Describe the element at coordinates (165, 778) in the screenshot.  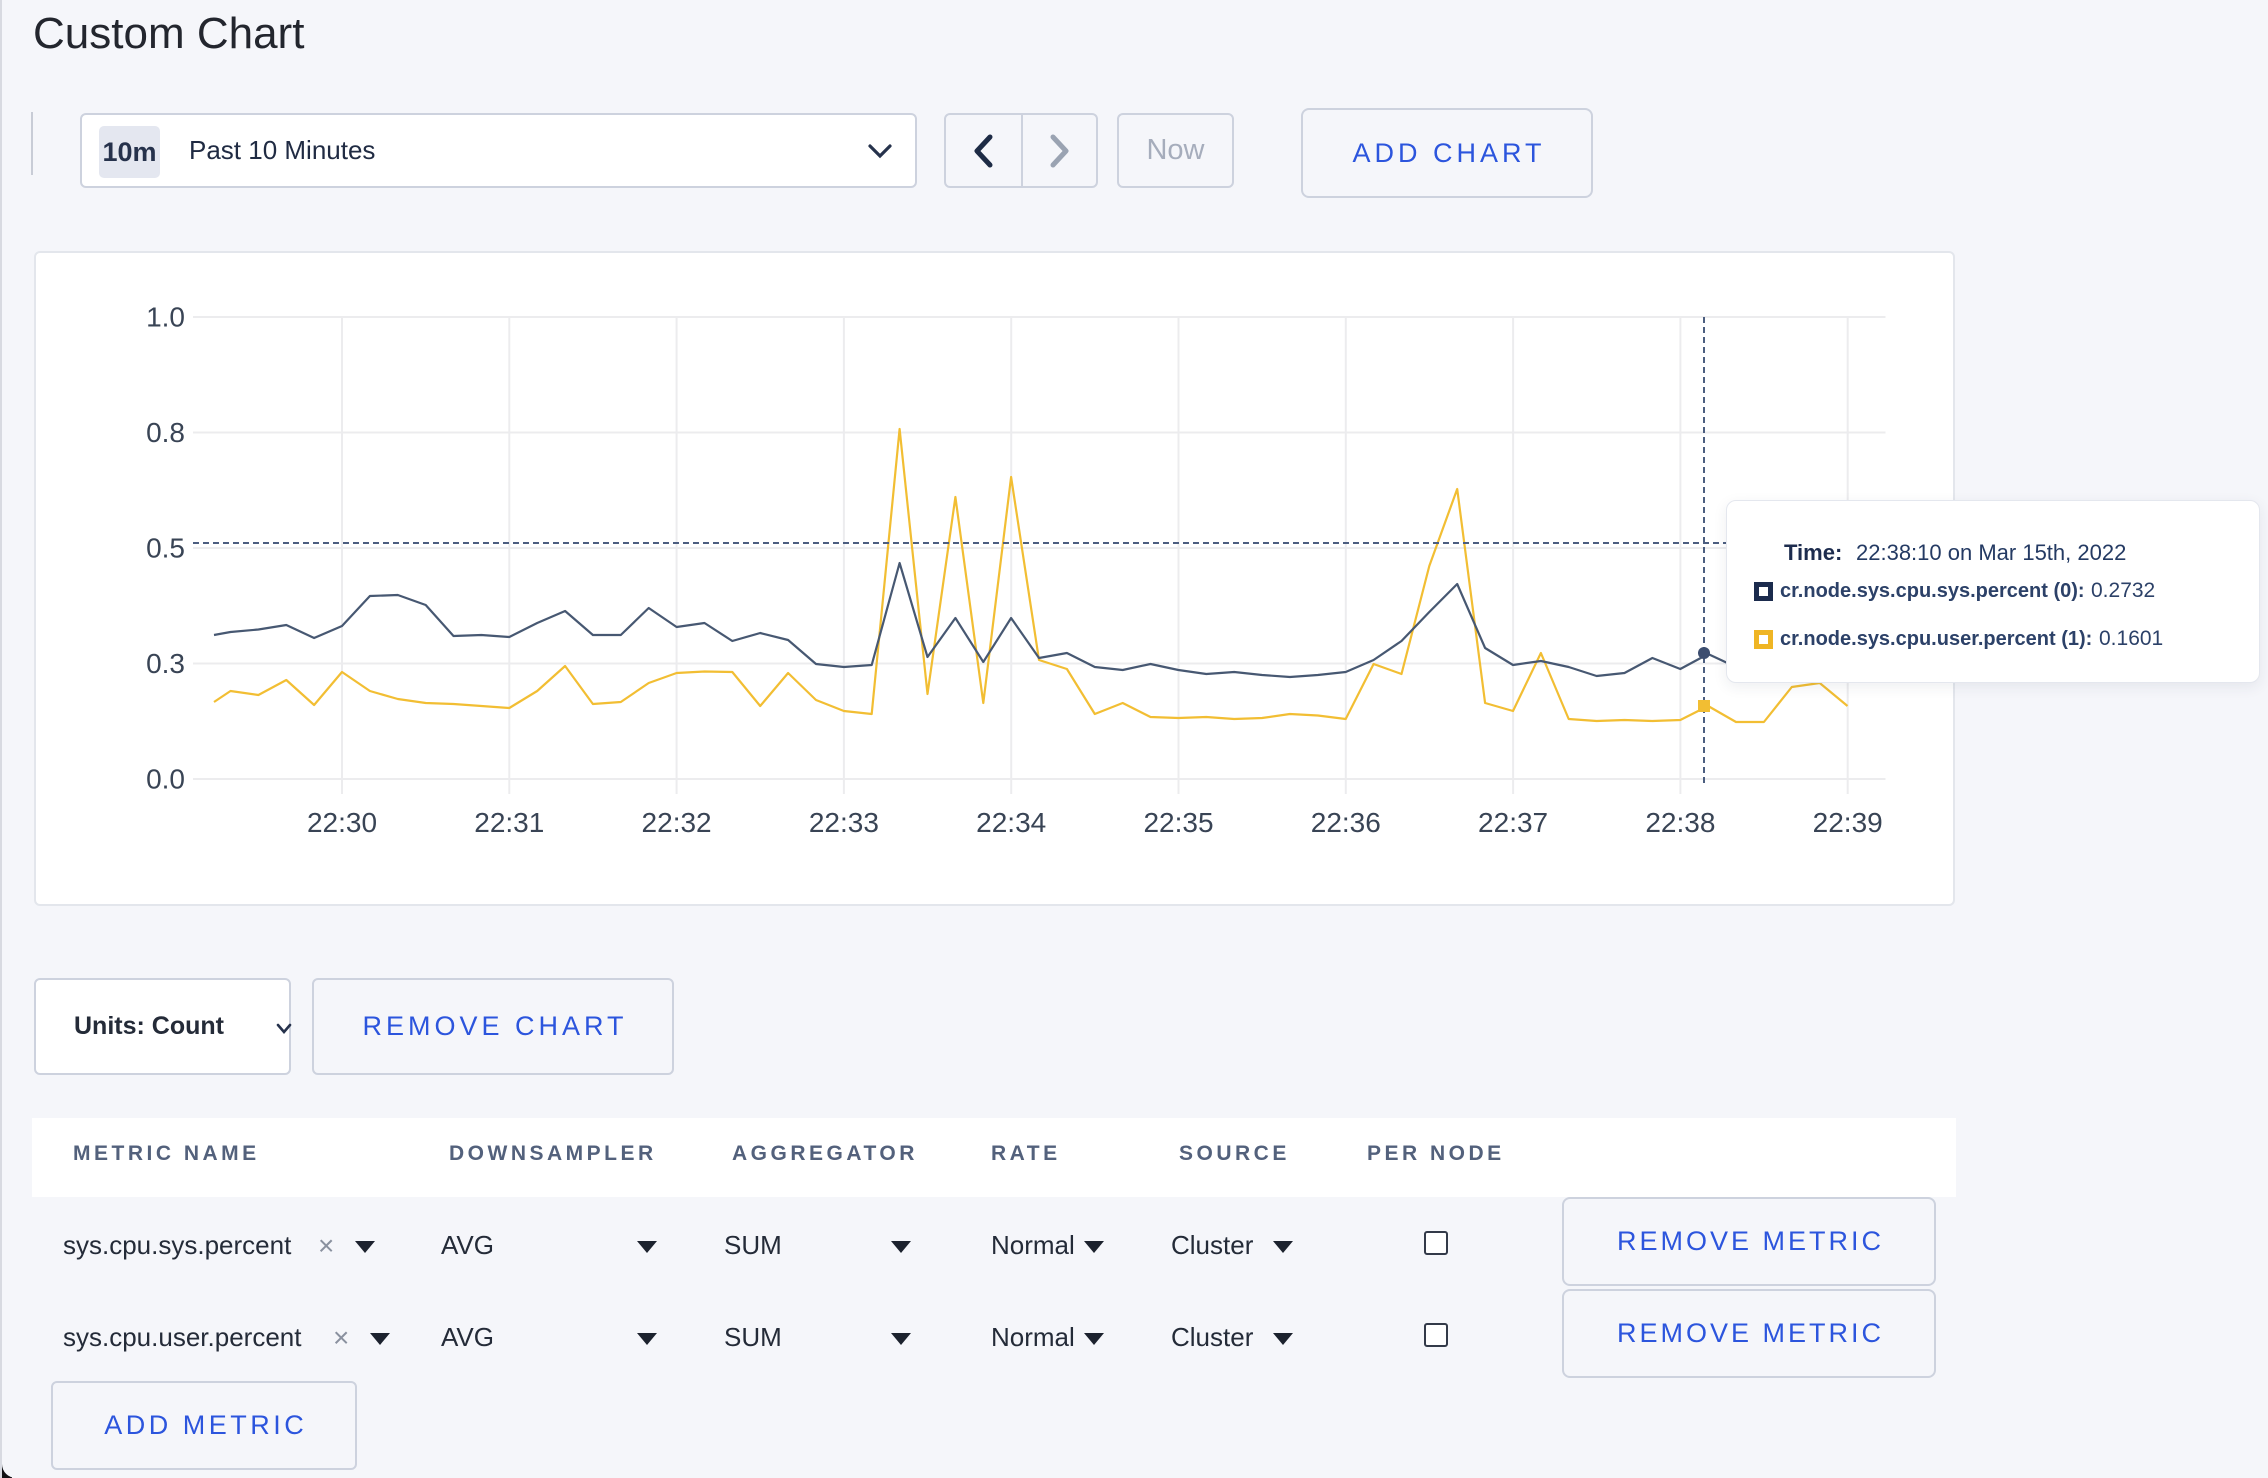
I see `svg-text: 0.0` at that location.